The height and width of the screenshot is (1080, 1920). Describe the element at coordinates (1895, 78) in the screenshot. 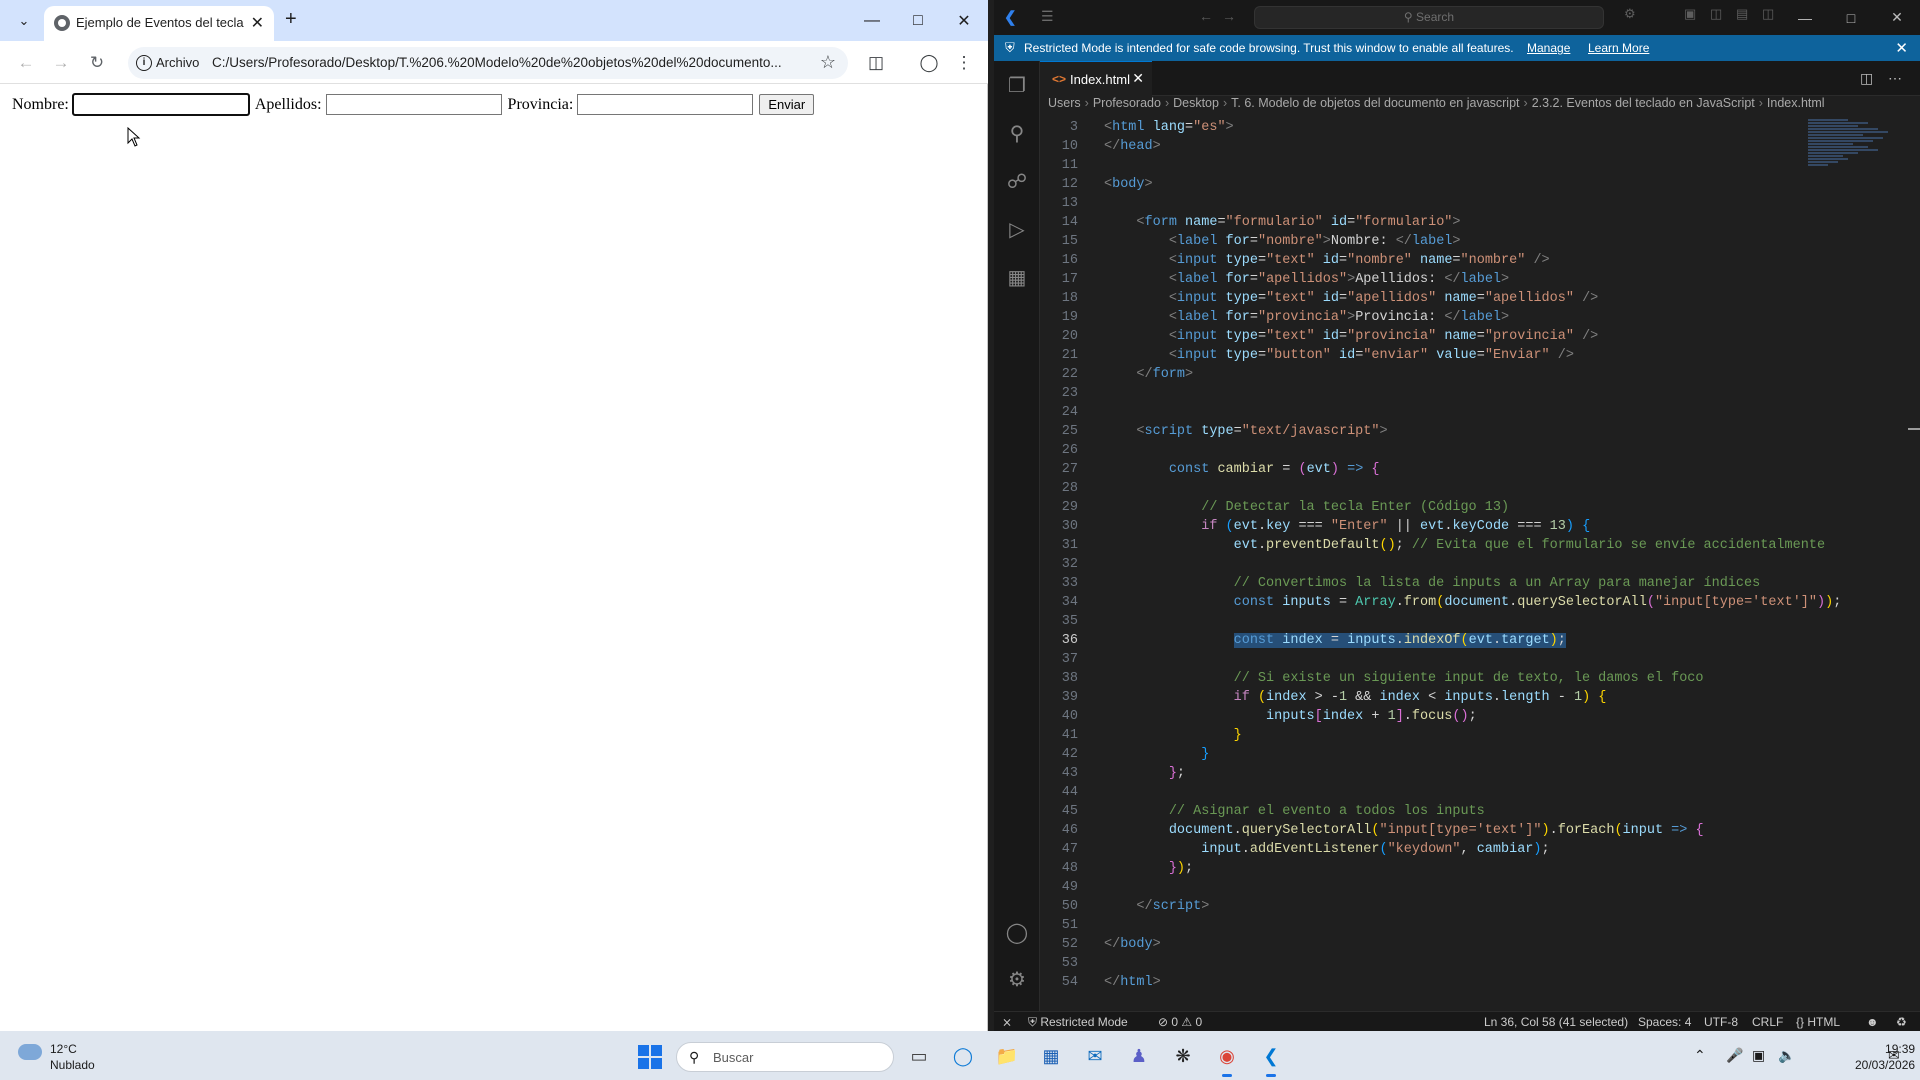

I see `more-actions-icon: ⋯` at that location.